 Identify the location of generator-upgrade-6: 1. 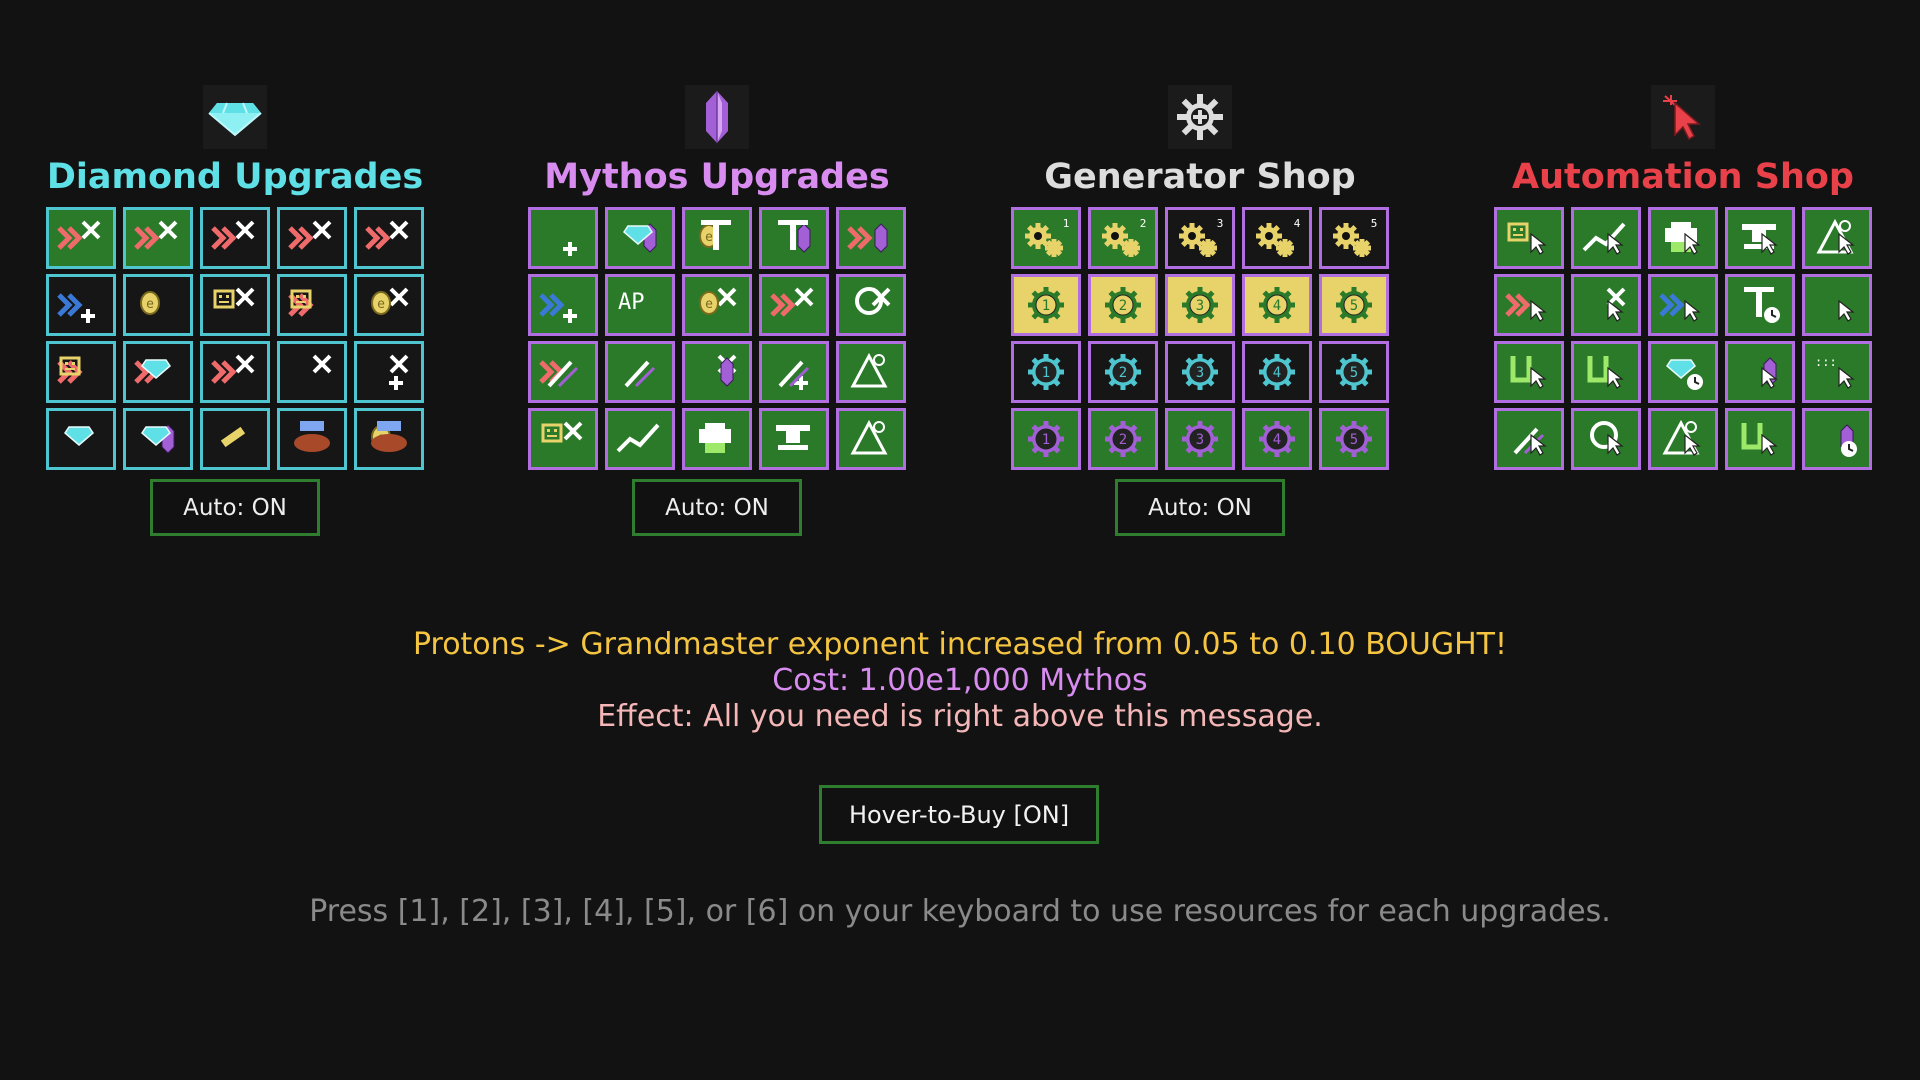
(1046, 305).